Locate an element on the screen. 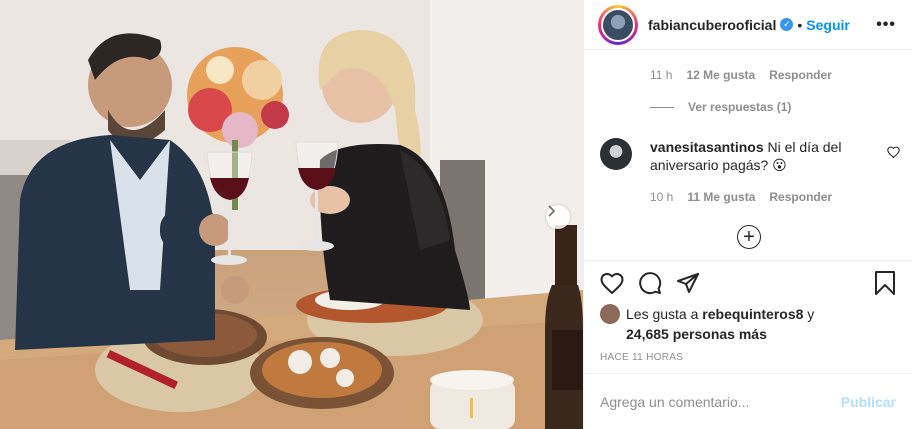 The image size is (912, 429). prev-comment-meta: 11 h 12 Me gusta Responder is located at coordinates (741, 75).